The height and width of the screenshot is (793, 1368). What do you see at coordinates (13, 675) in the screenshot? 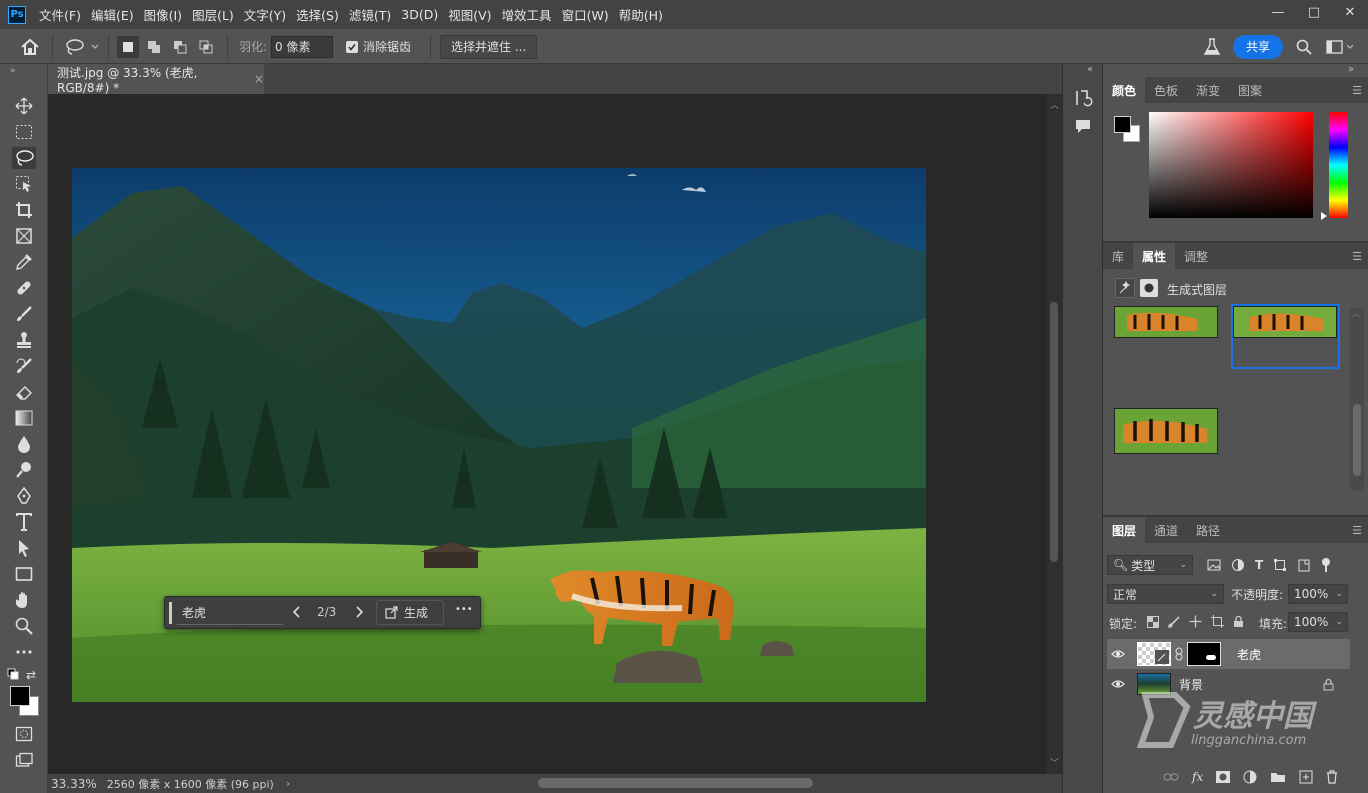
I see `default-colors-icon` at bounding box center [13, 675].